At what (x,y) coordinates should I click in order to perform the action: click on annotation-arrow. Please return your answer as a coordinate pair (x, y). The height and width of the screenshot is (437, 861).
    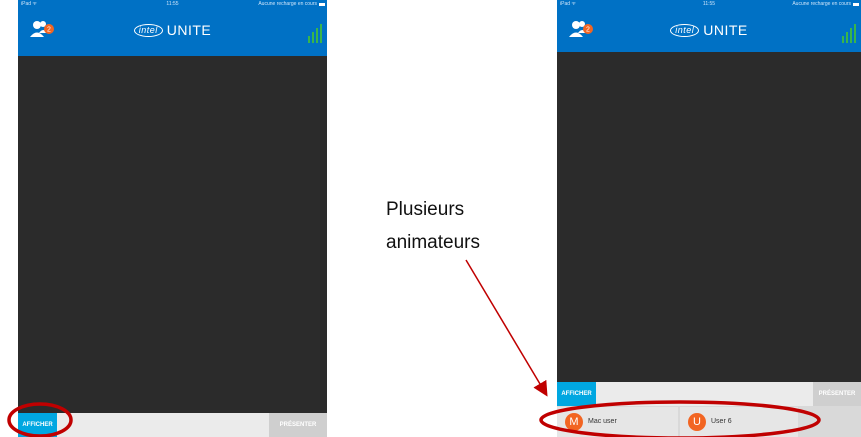
    Looking at the image, I should click on (506, 328).